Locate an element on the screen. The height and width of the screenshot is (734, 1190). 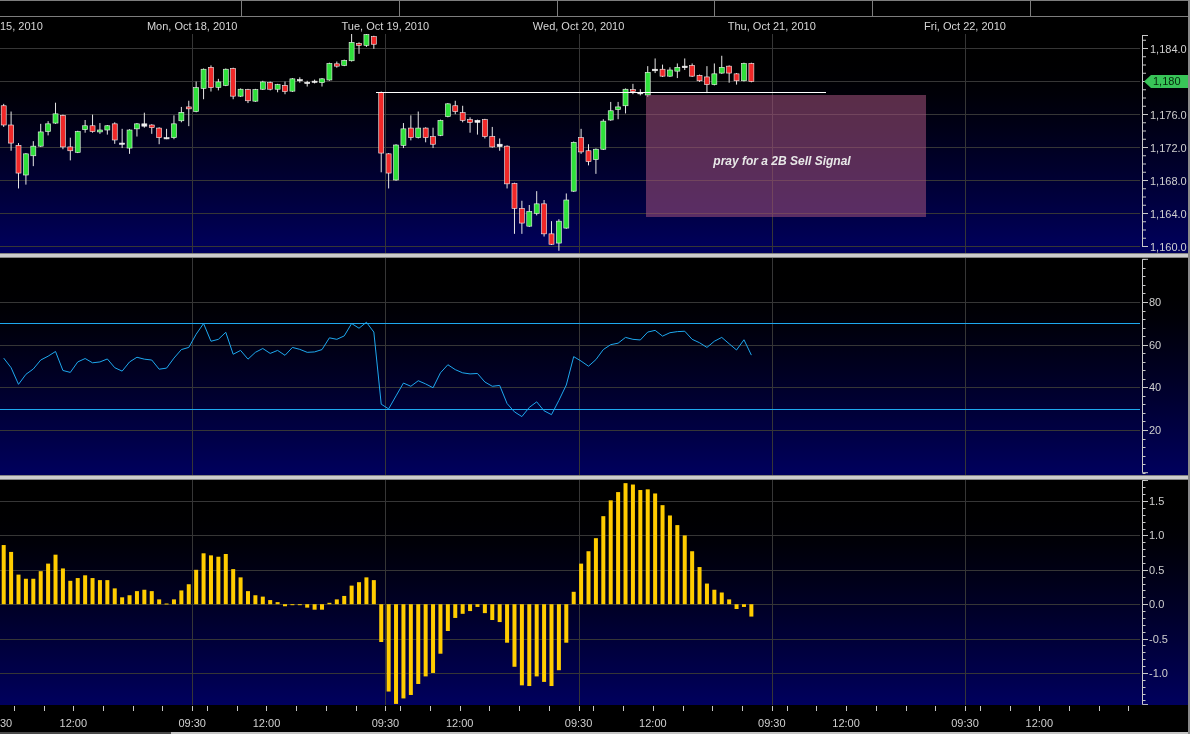
axis-label: 1,168.0 is located at coordinates (1168, 180).